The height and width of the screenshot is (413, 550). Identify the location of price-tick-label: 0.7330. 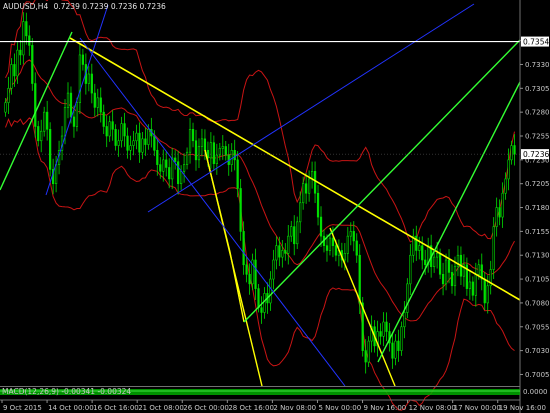
(537, 65).